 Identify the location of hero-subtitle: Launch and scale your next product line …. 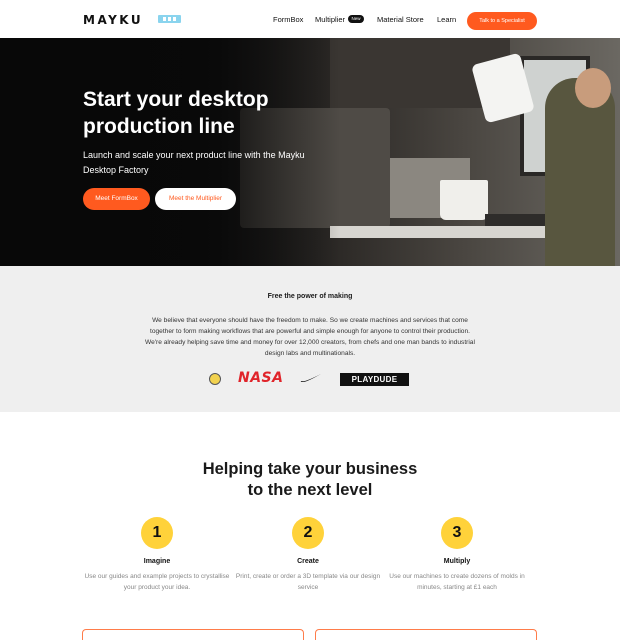
(194, 162).